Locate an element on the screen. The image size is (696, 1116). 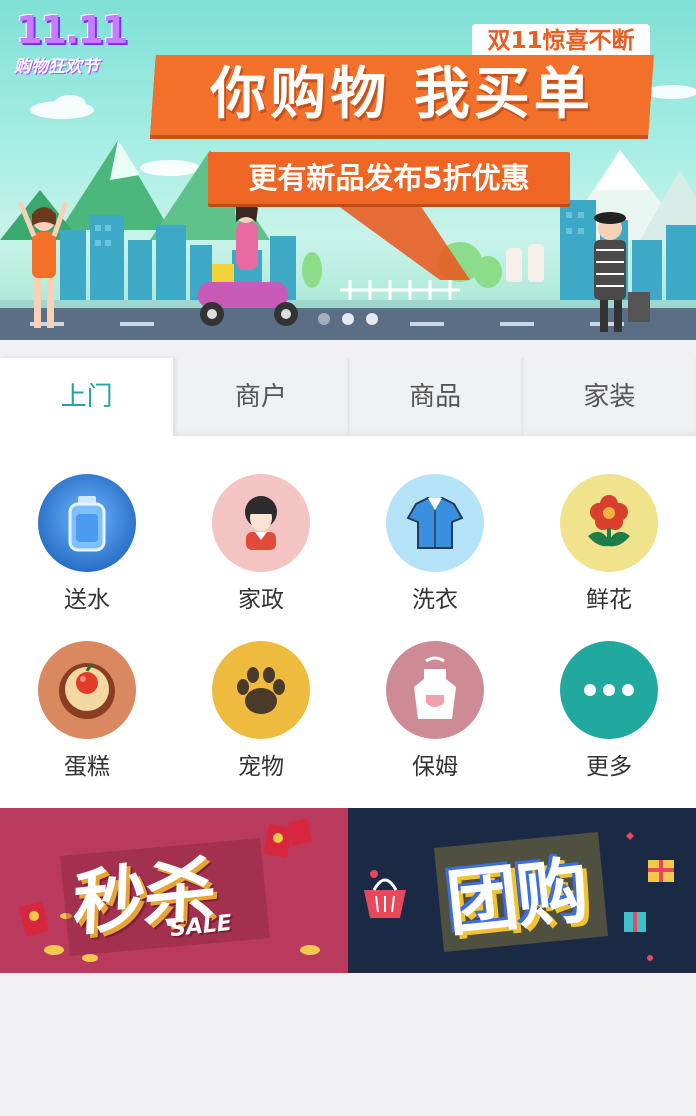
service-label: 更多 is located at coordinates (609, 767).